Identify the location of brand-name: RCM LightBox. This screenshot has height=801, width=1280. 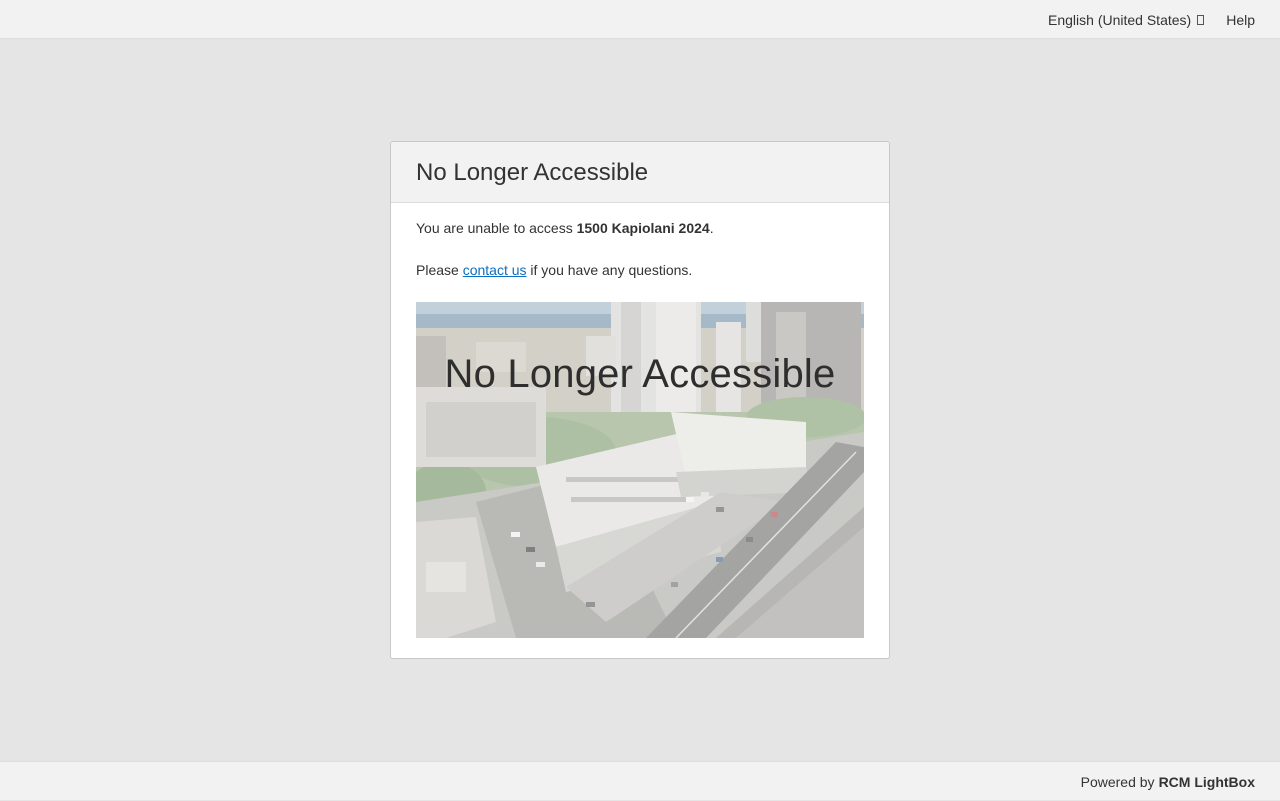
(1206, 781).